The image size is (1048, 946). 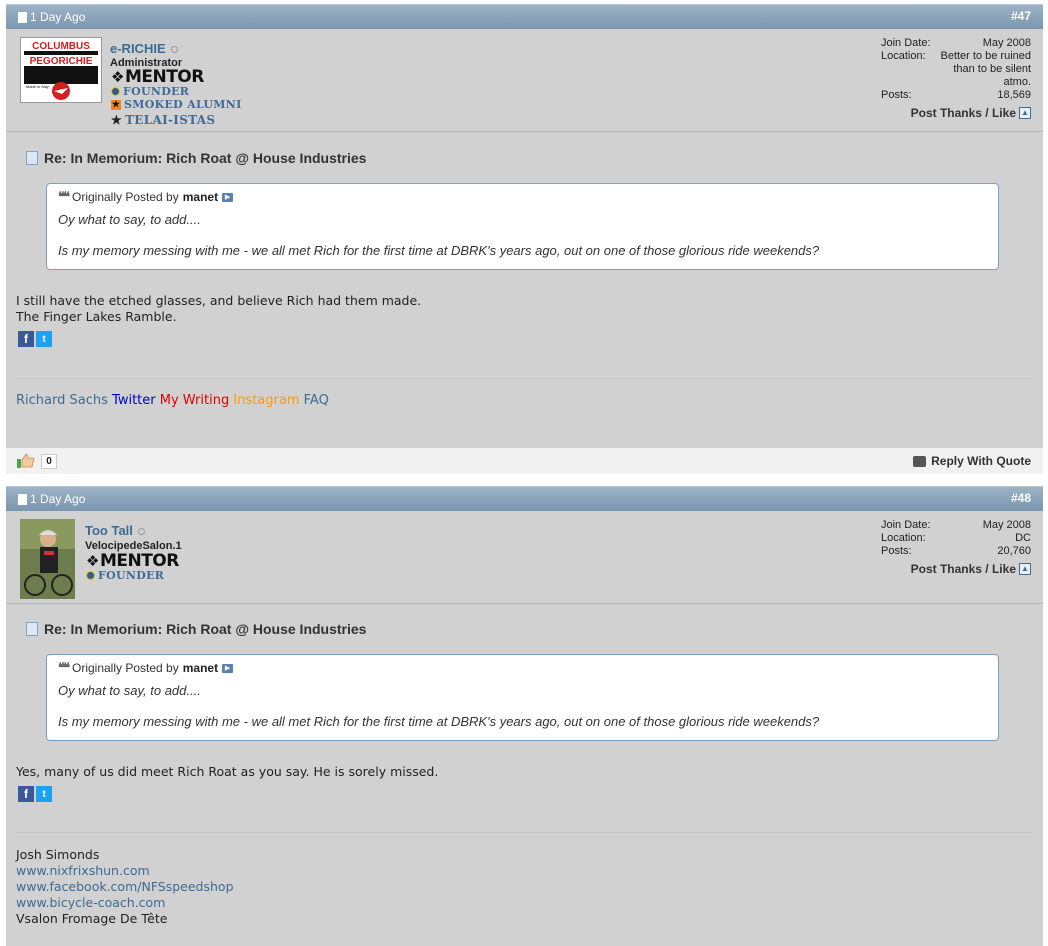 I want to click on posts-value: 20,760, so click(x=1014, y=551).